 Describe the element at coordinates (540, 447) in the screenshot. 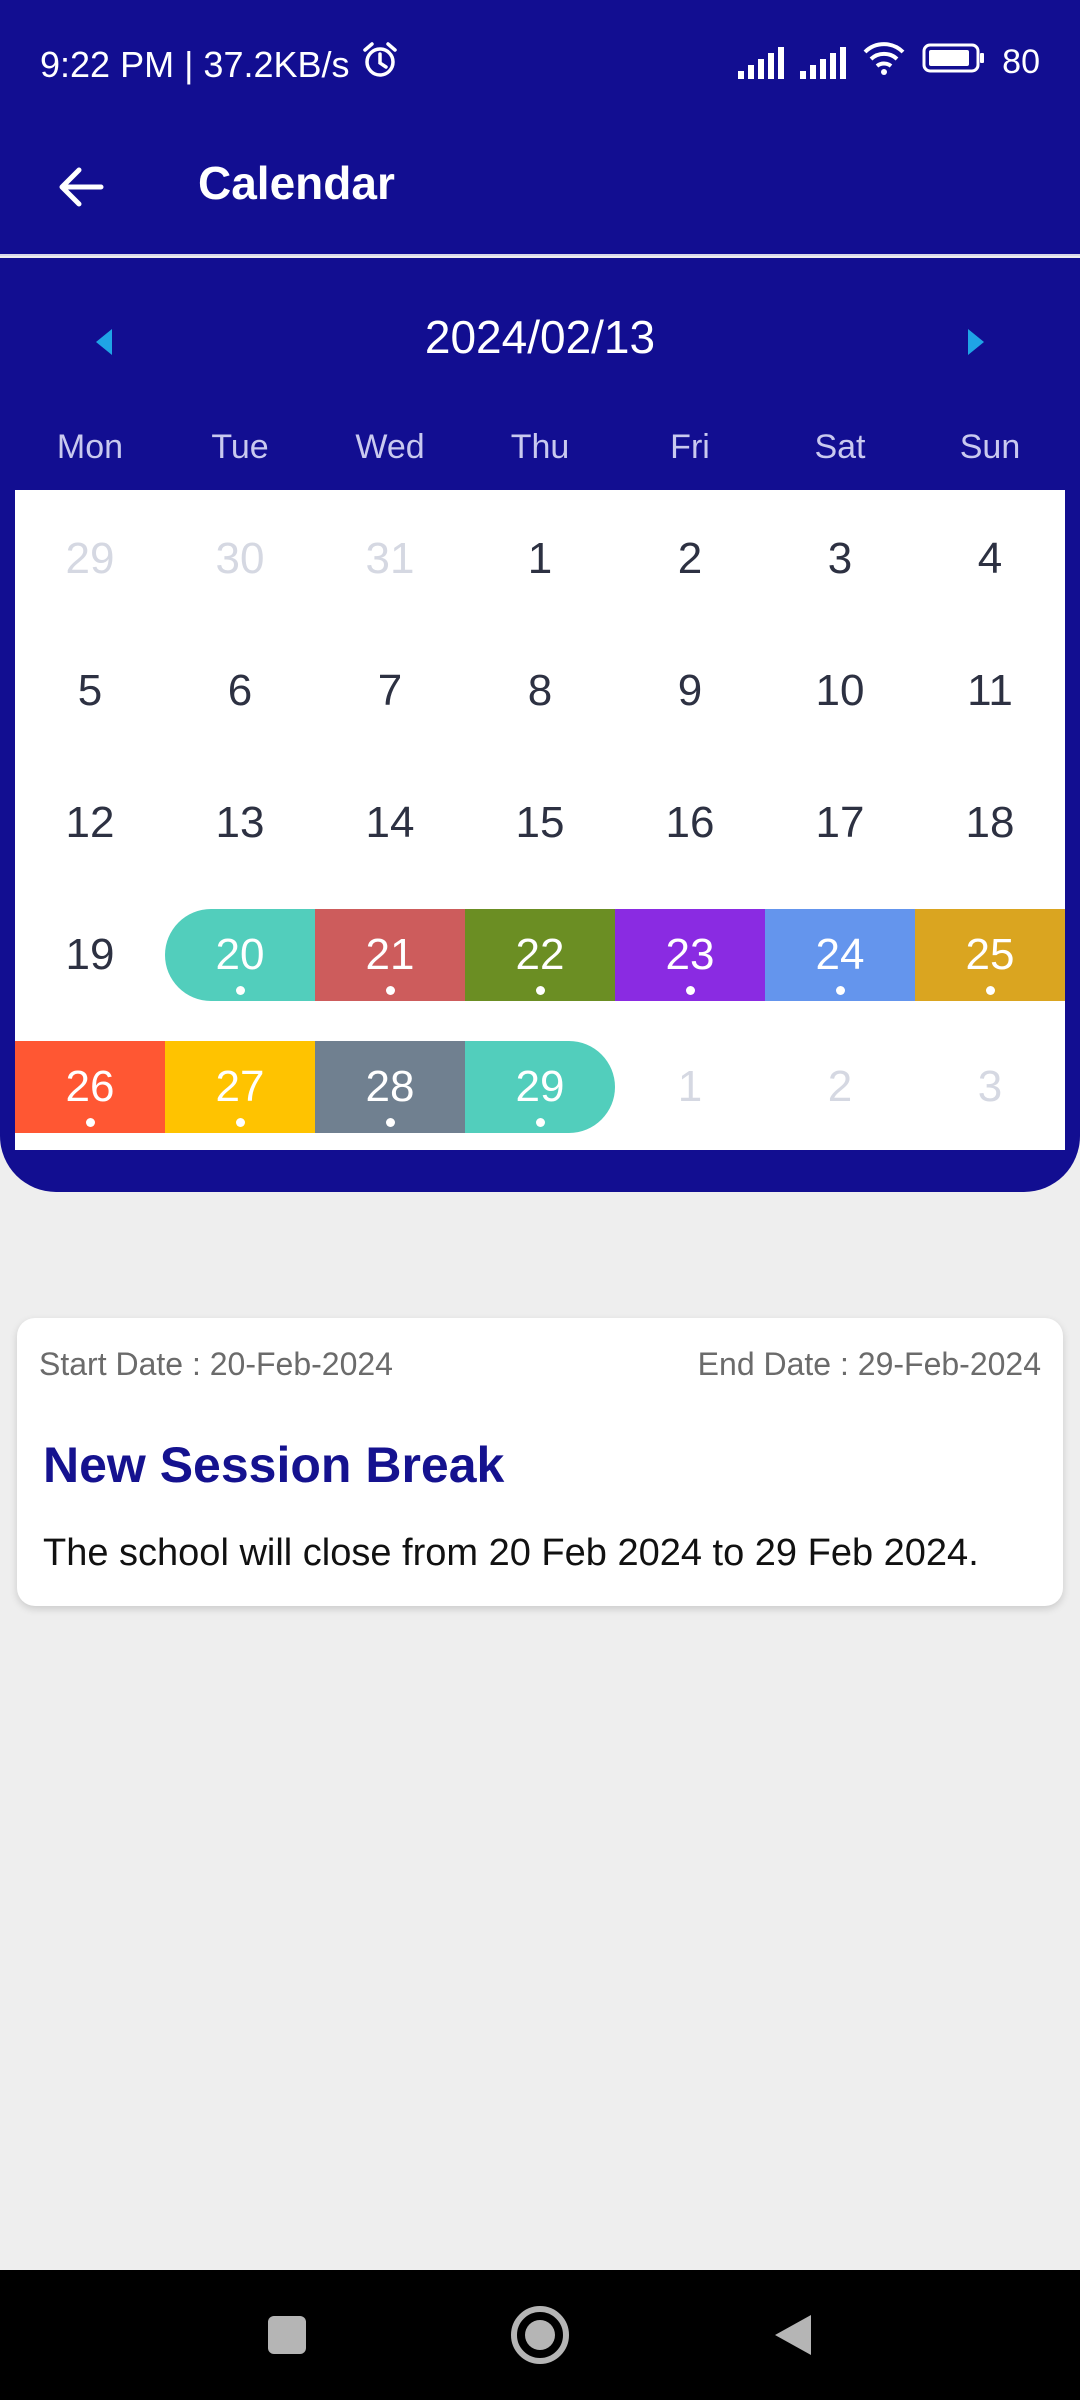

I see `weekday-thu: Thu` at that location.